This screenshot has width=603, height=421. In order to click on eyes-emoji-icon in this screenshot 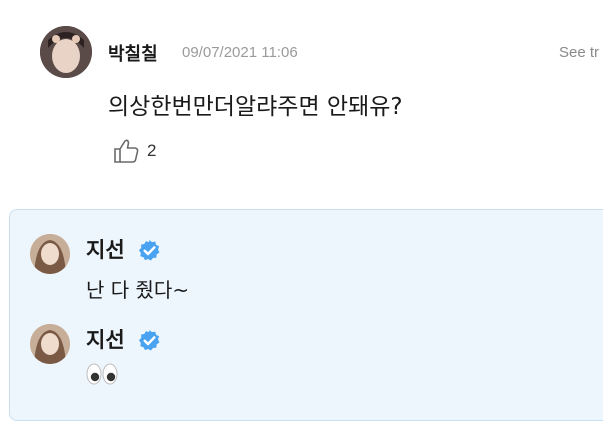, I will do `click(102, 374)`.